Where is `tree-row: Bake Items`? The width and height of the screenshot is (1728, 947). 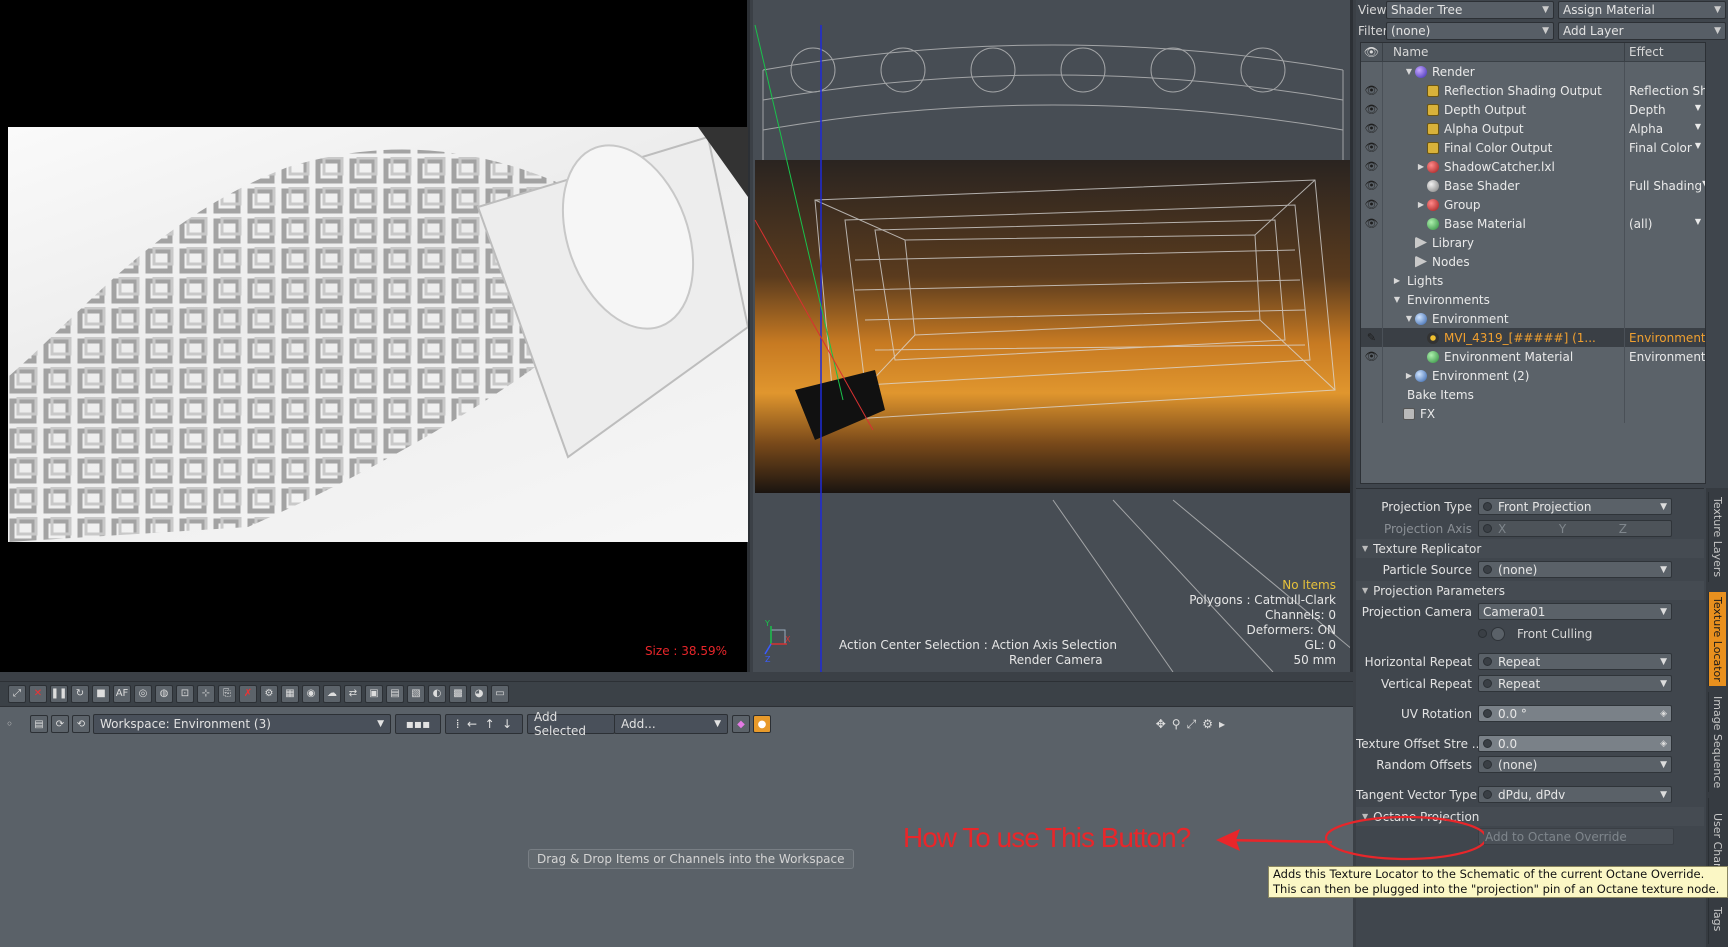
tree-row: Bake Items is located at coordinates (1533, 394).